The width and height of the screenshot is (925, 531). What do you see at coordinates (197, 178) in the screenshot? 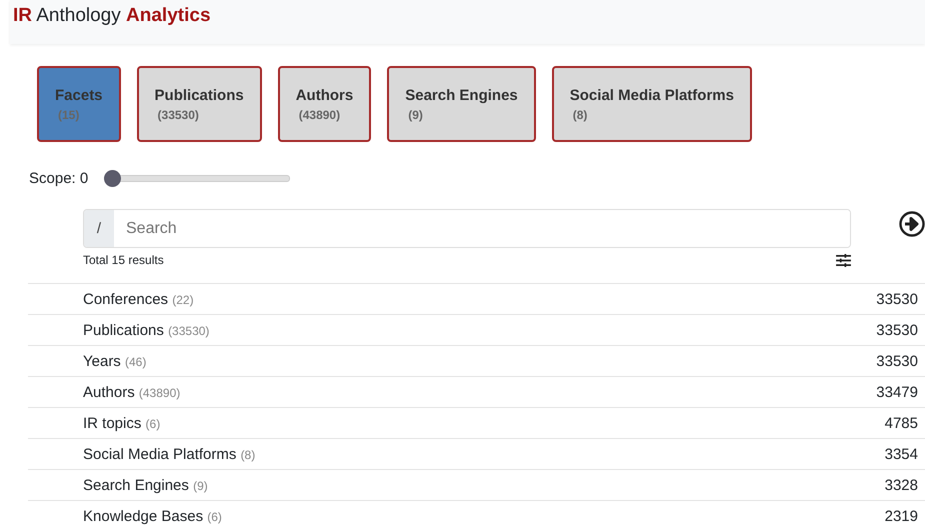
I see `scope-slider` at bounding box center [197, 178].